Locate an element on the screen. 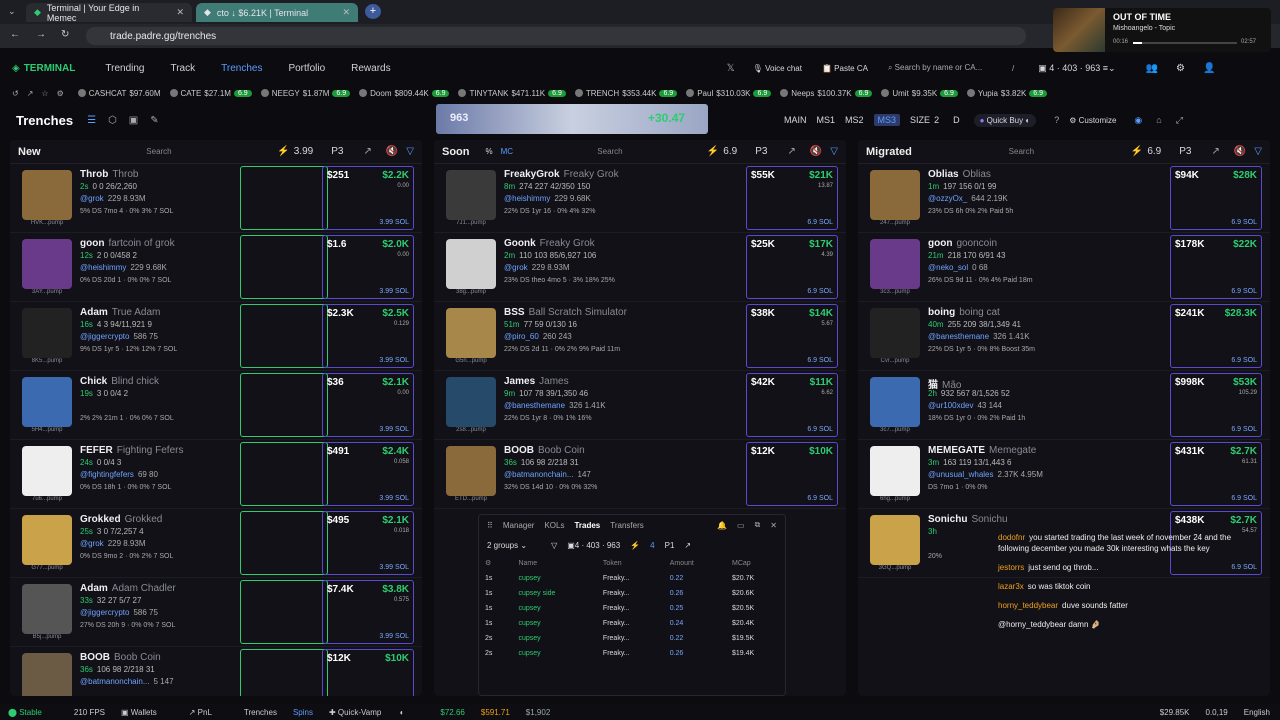 The image size is (1280, 720). token-address: 2s8...pump is located at coordinates (471, 430).